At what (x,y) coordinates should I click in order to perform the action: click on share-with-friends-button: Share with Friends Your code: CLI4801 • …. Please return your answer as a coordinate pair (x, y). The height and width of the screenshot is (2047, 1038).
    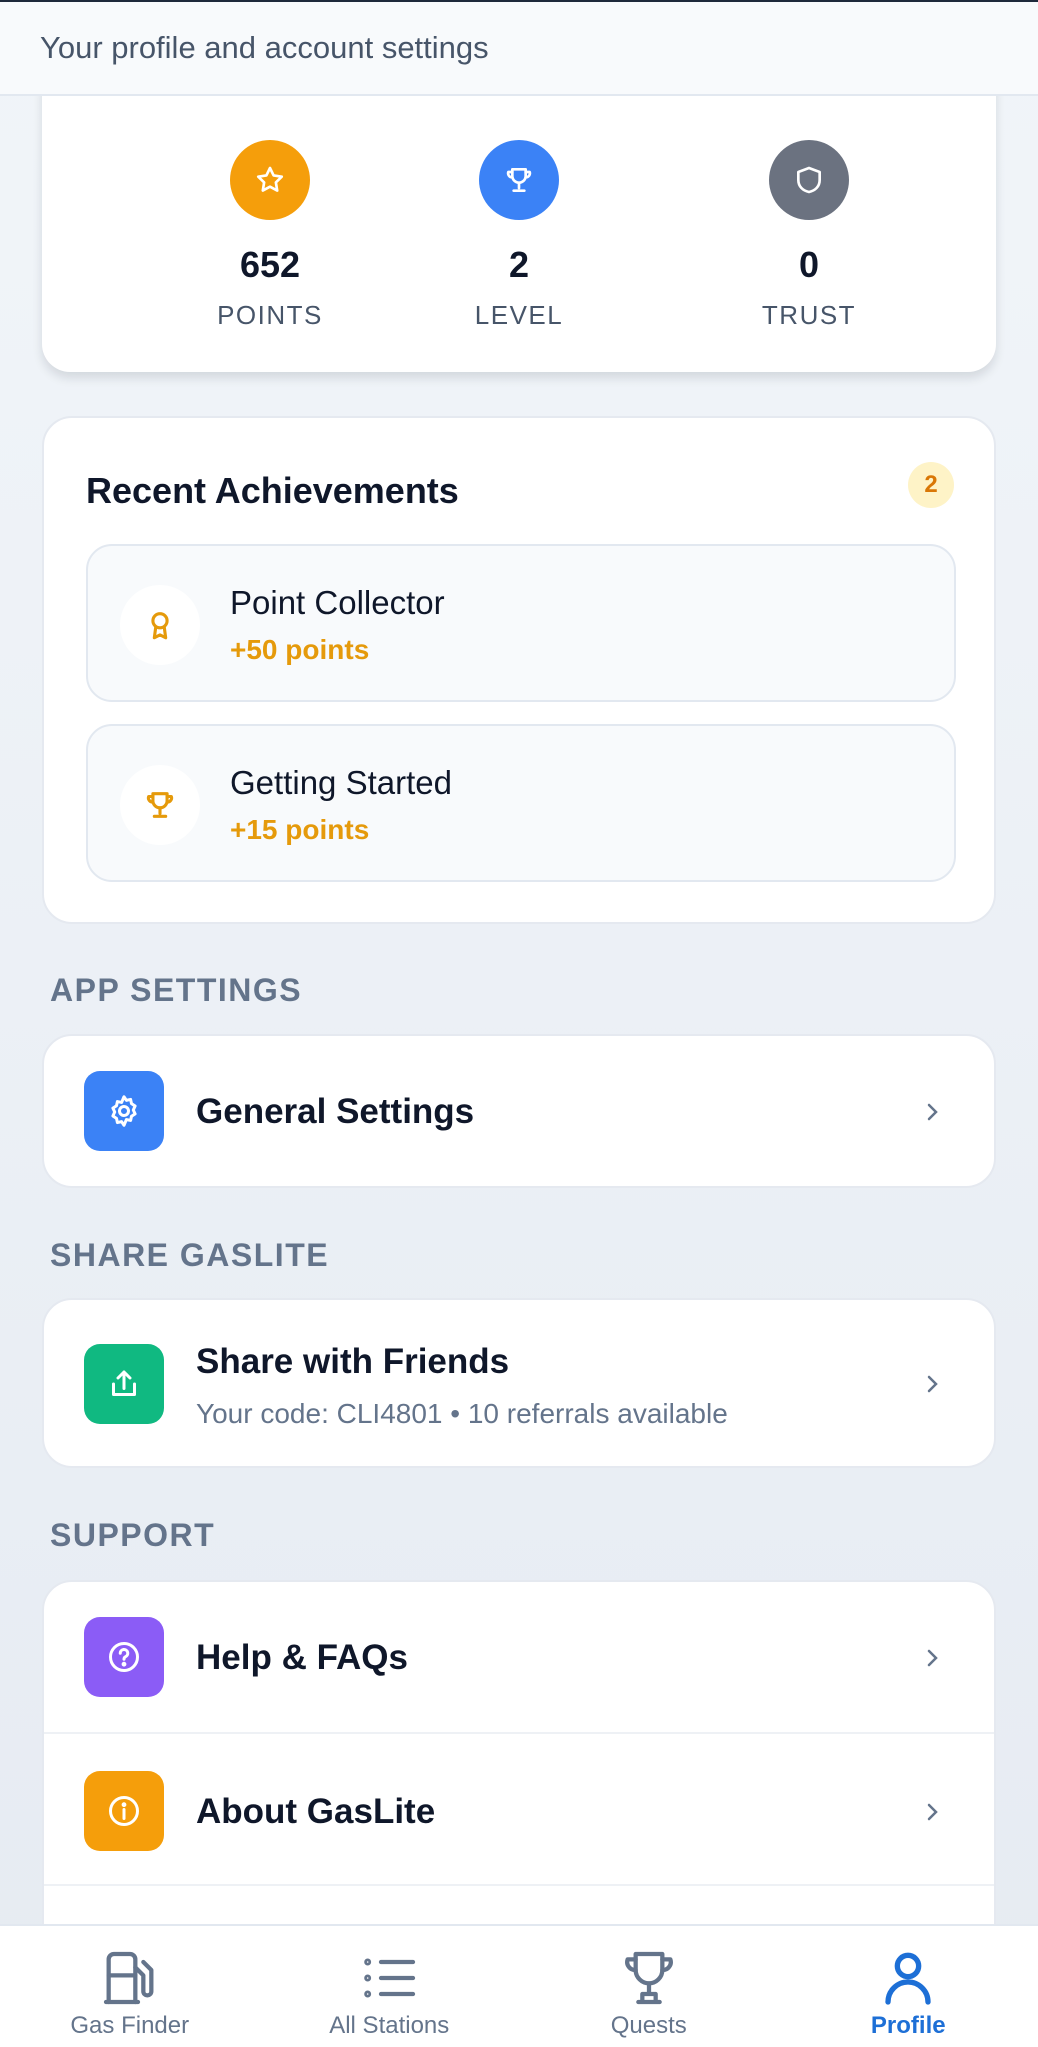
    Looking at the image, I should click on (519, 1385).